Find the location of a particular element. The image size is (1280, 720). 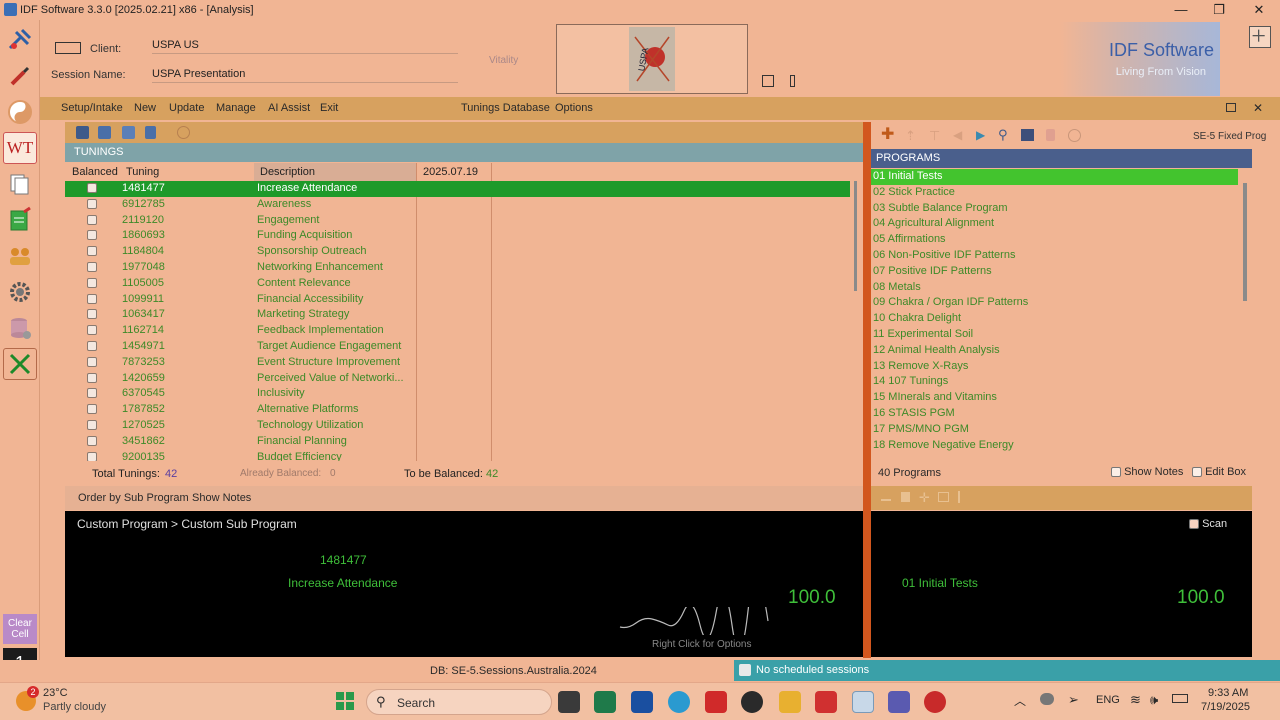

yin-yang-icon is located at coordinates (20, 112).